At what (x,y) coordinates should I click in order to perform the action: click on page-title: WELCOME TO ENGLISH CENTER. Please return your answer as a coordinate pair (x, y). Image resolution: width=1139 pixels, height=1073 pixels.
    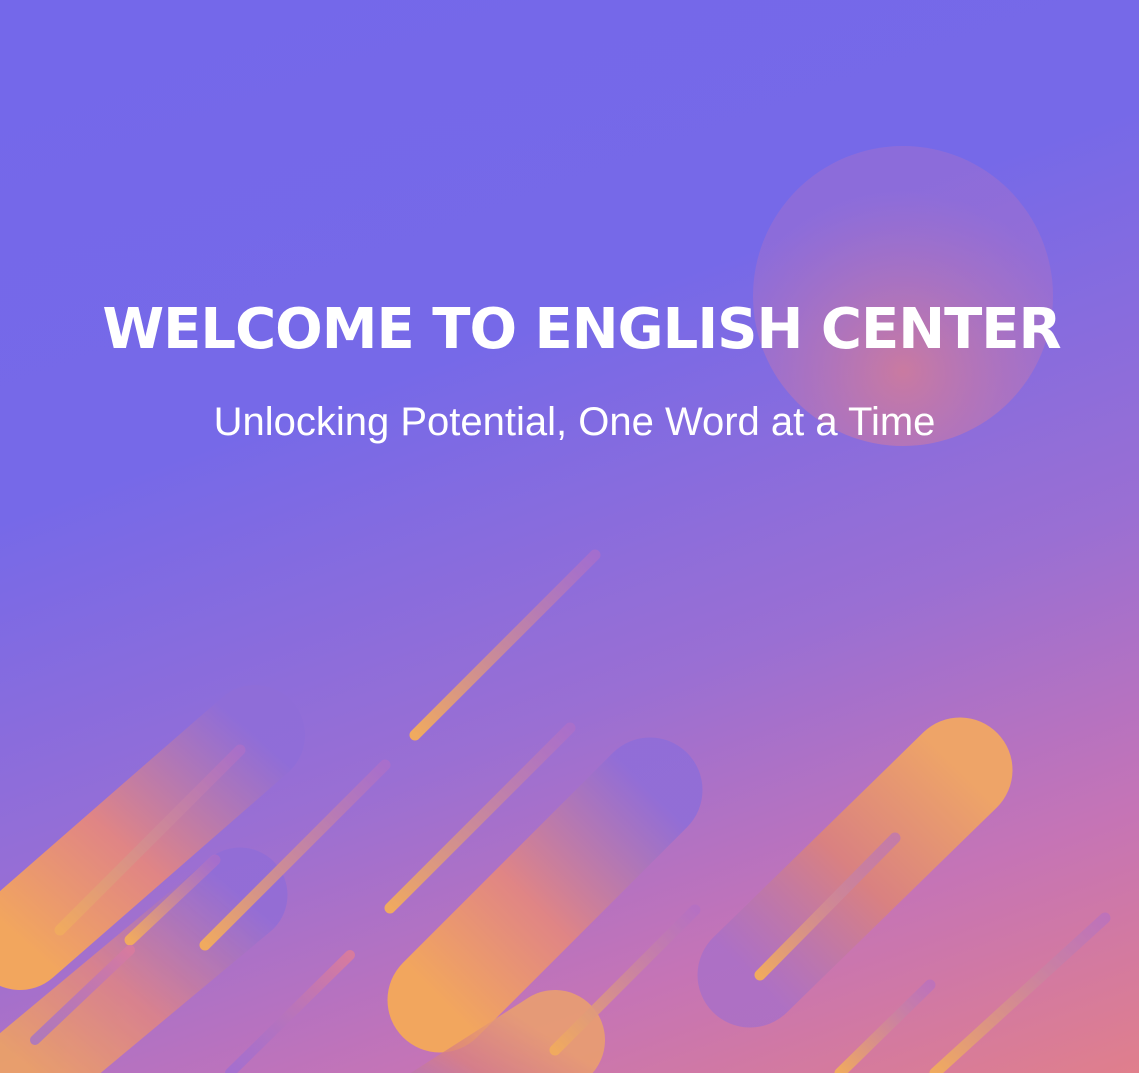
    Looking at the image, I should click on (581, 329).